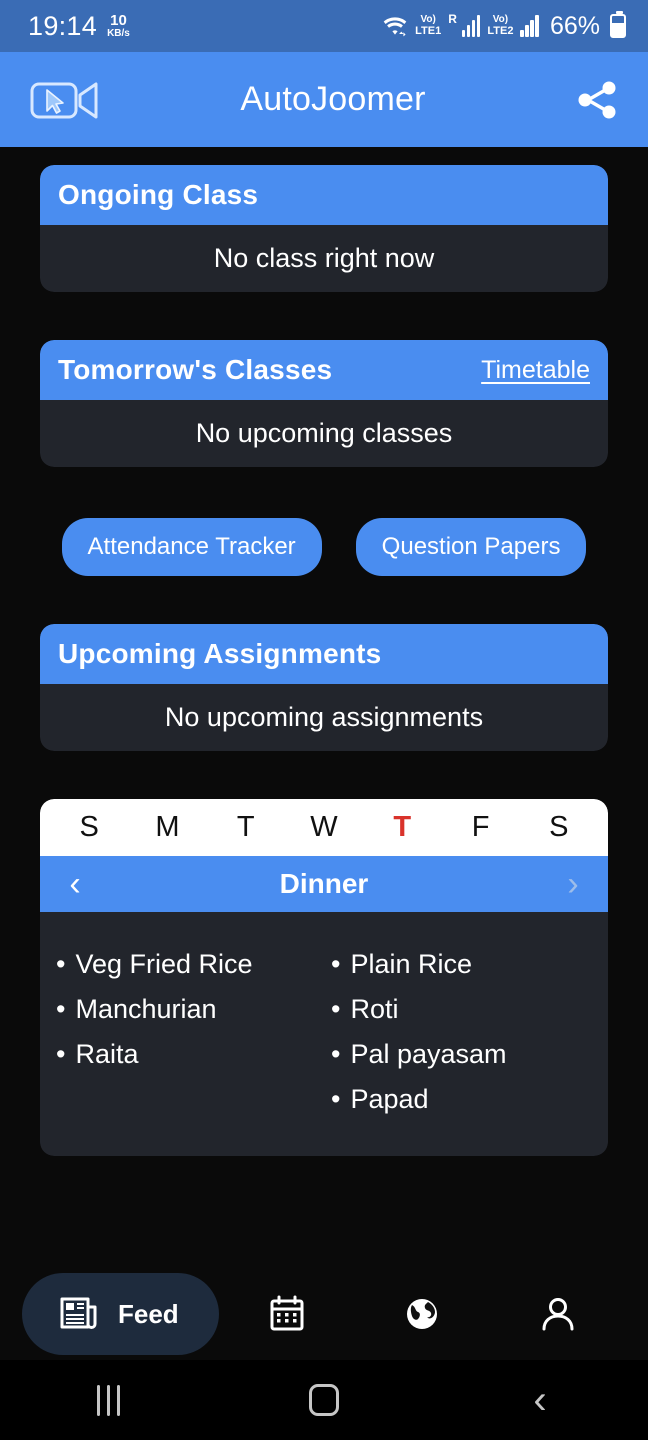 The height and width of the screenshot is (1440, 648). What do you see at coordinates (411, 964) in the screenshot?
I see `menu-item-label: Plain Rice` at bounding box center [411, 964].